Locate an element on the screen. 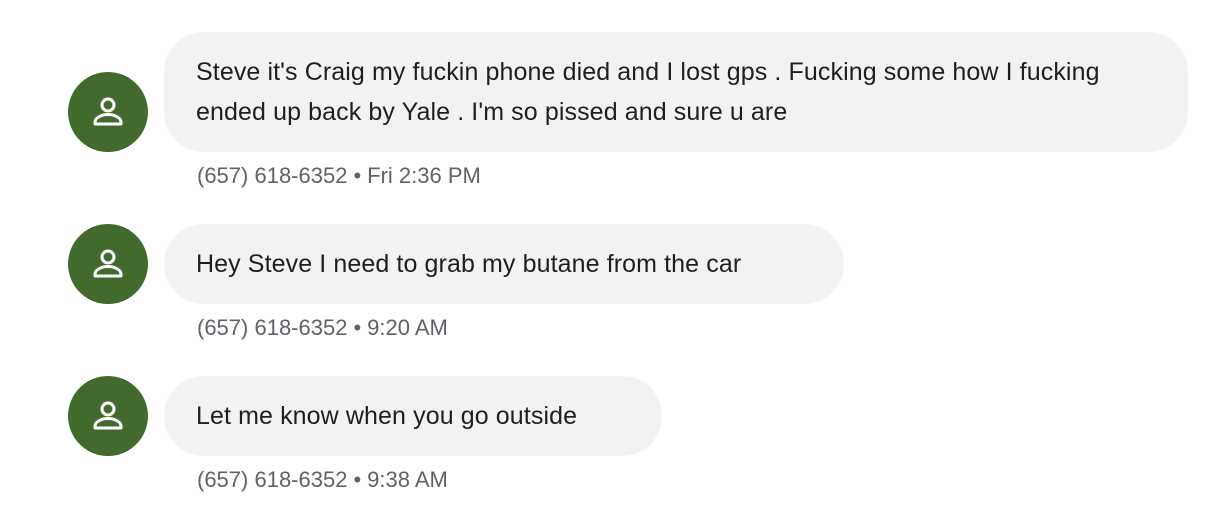 The width and height of the screenshot is (1232, 526). message-meta: (657) 618-6352 • 9:20 AM is located at coordinates (322, 328).